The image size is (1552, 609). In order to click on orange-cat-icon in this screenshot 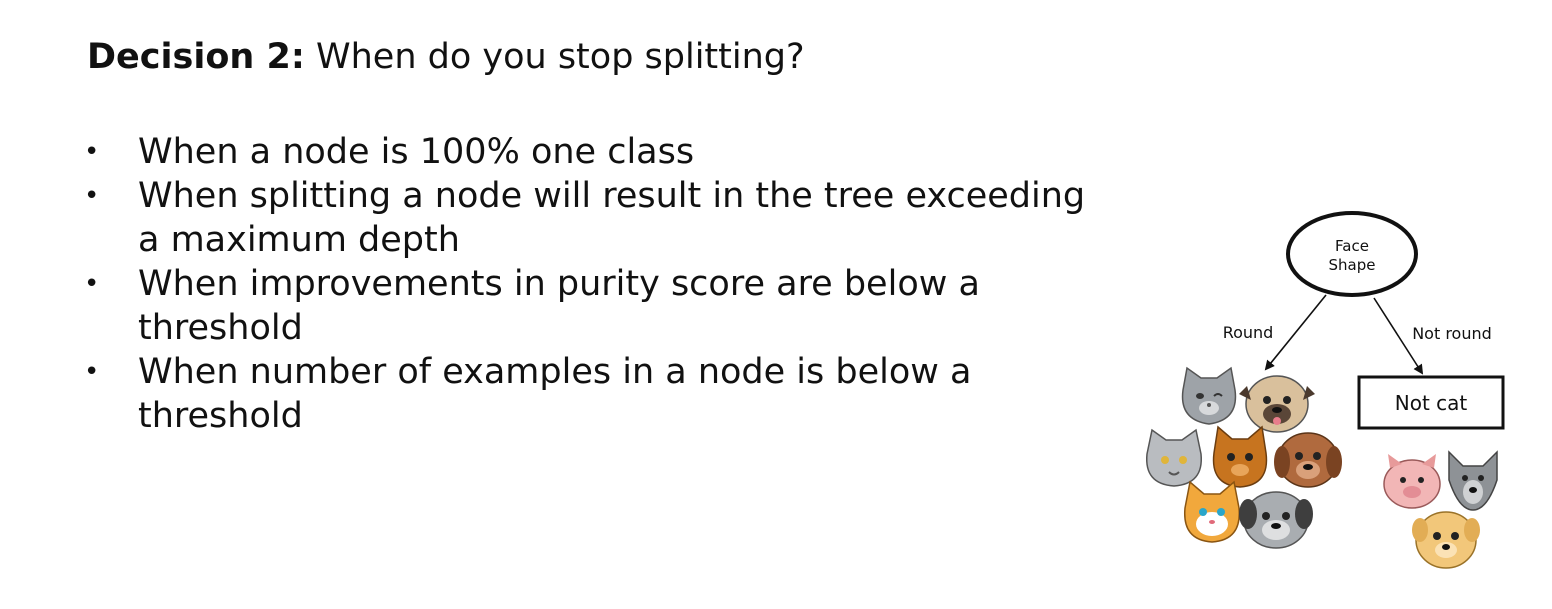, I will do `click(1240, 456)`.